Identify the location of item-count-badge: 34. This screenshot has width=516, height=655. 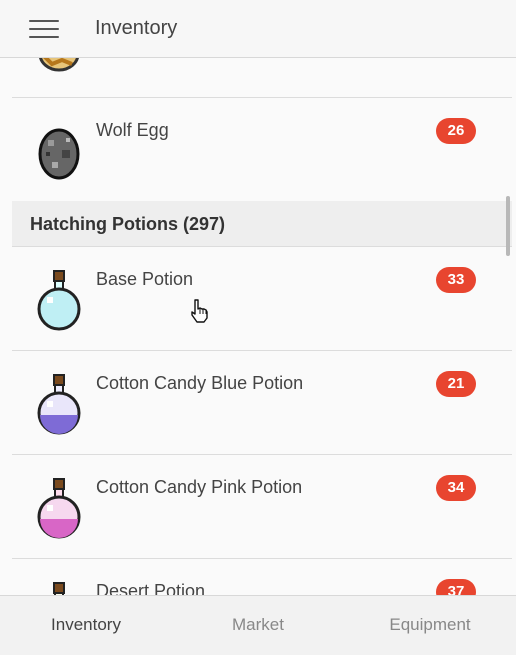
(456, 488).